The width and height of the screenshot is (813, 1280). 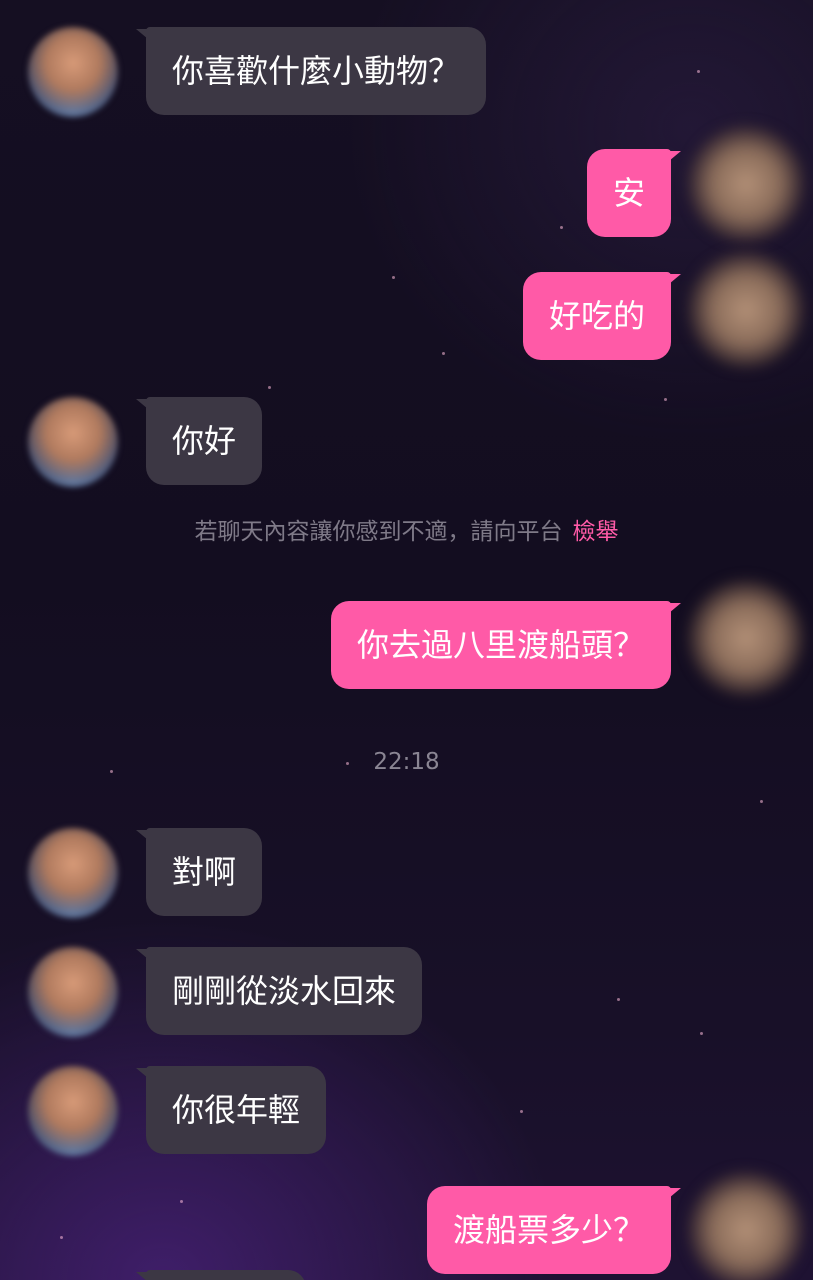 I want to click on incoming-message-bubble: 剛剛從淡水回來, so click(x=279, y=991).